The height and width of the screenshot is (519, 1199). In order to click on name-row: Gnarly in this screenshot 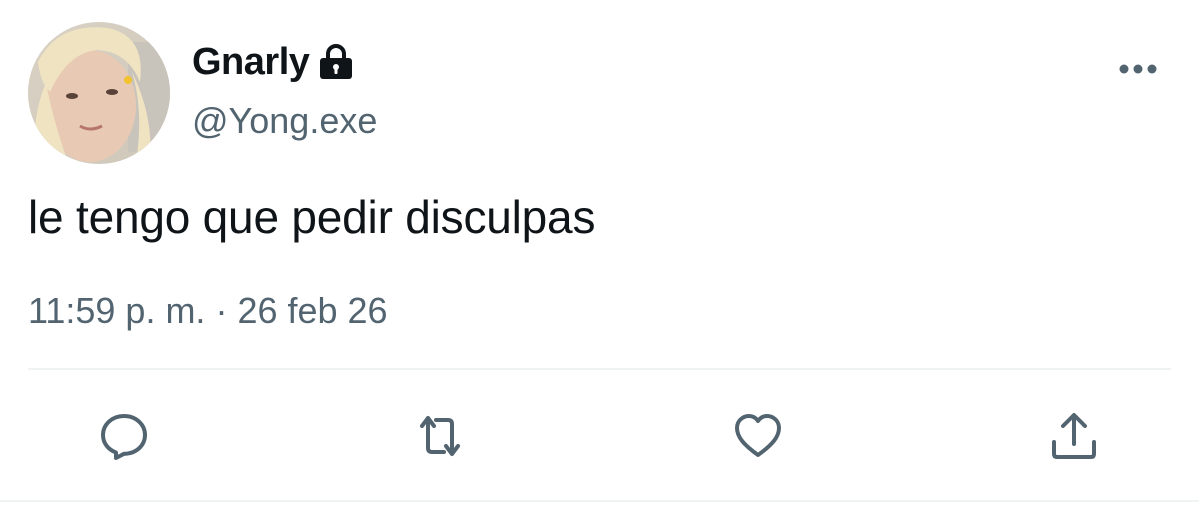, I will do `click(273, 62)`.